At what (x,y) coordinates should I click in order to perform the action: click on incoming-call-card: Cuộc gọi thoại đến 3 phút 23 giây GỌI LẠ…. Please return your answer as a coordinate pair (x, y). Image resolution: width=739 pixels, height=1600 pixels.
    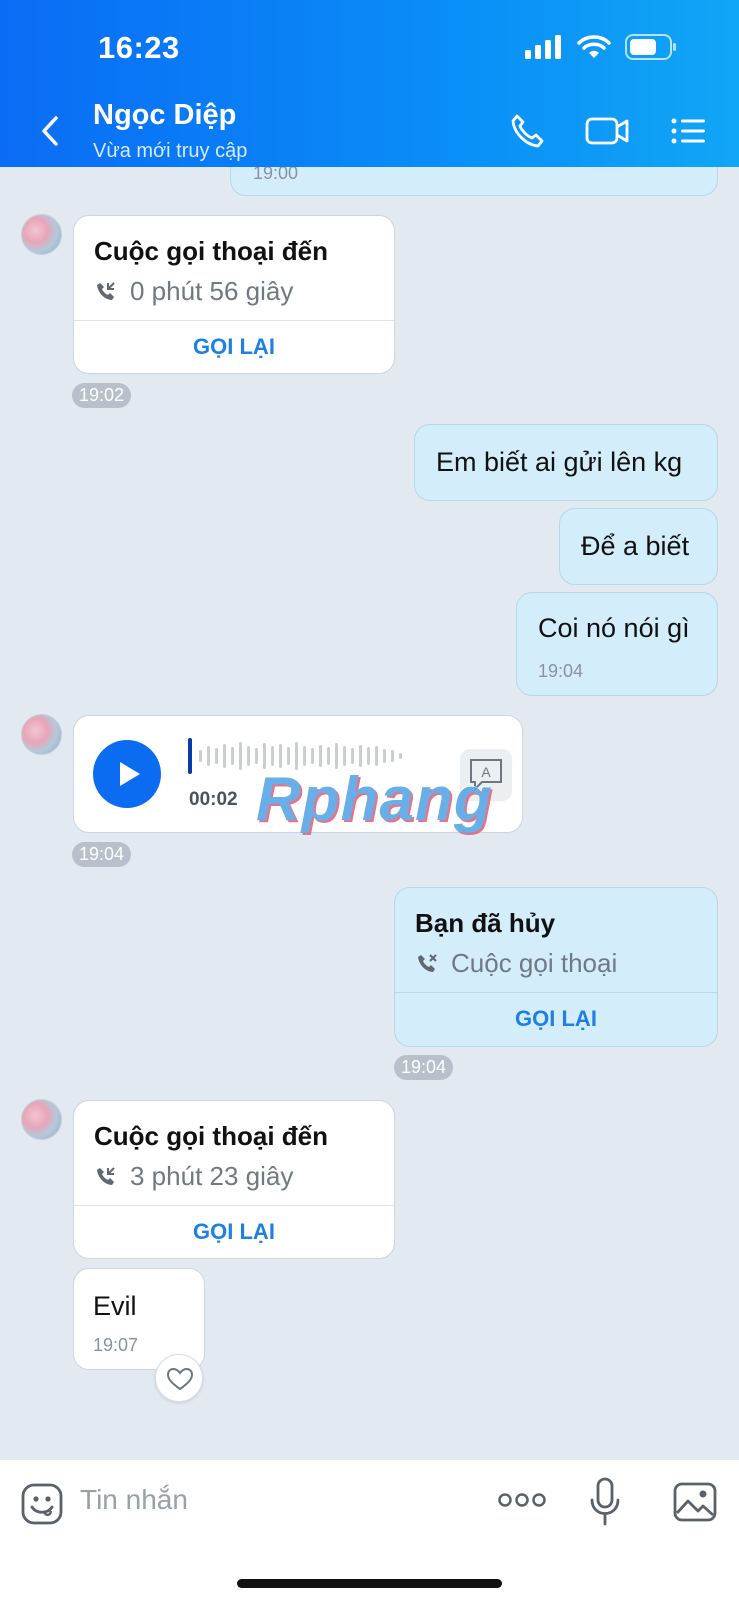
    Looking at the image, I should click on (234, 1179).